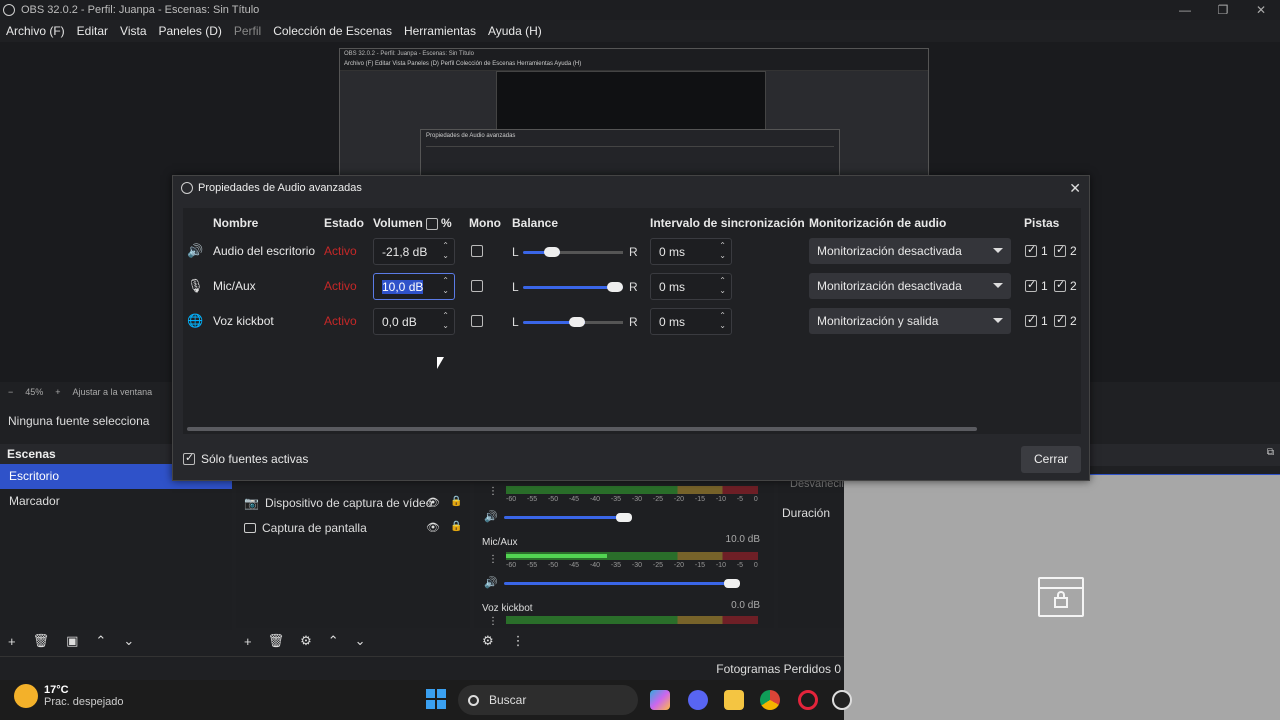 This screenshot has width=1280, height=720. What do you see at coordinates (910, 321) in the screenshot?
I see `monitoring-select: Monitorización y salida` at bounding box center [910, 321].